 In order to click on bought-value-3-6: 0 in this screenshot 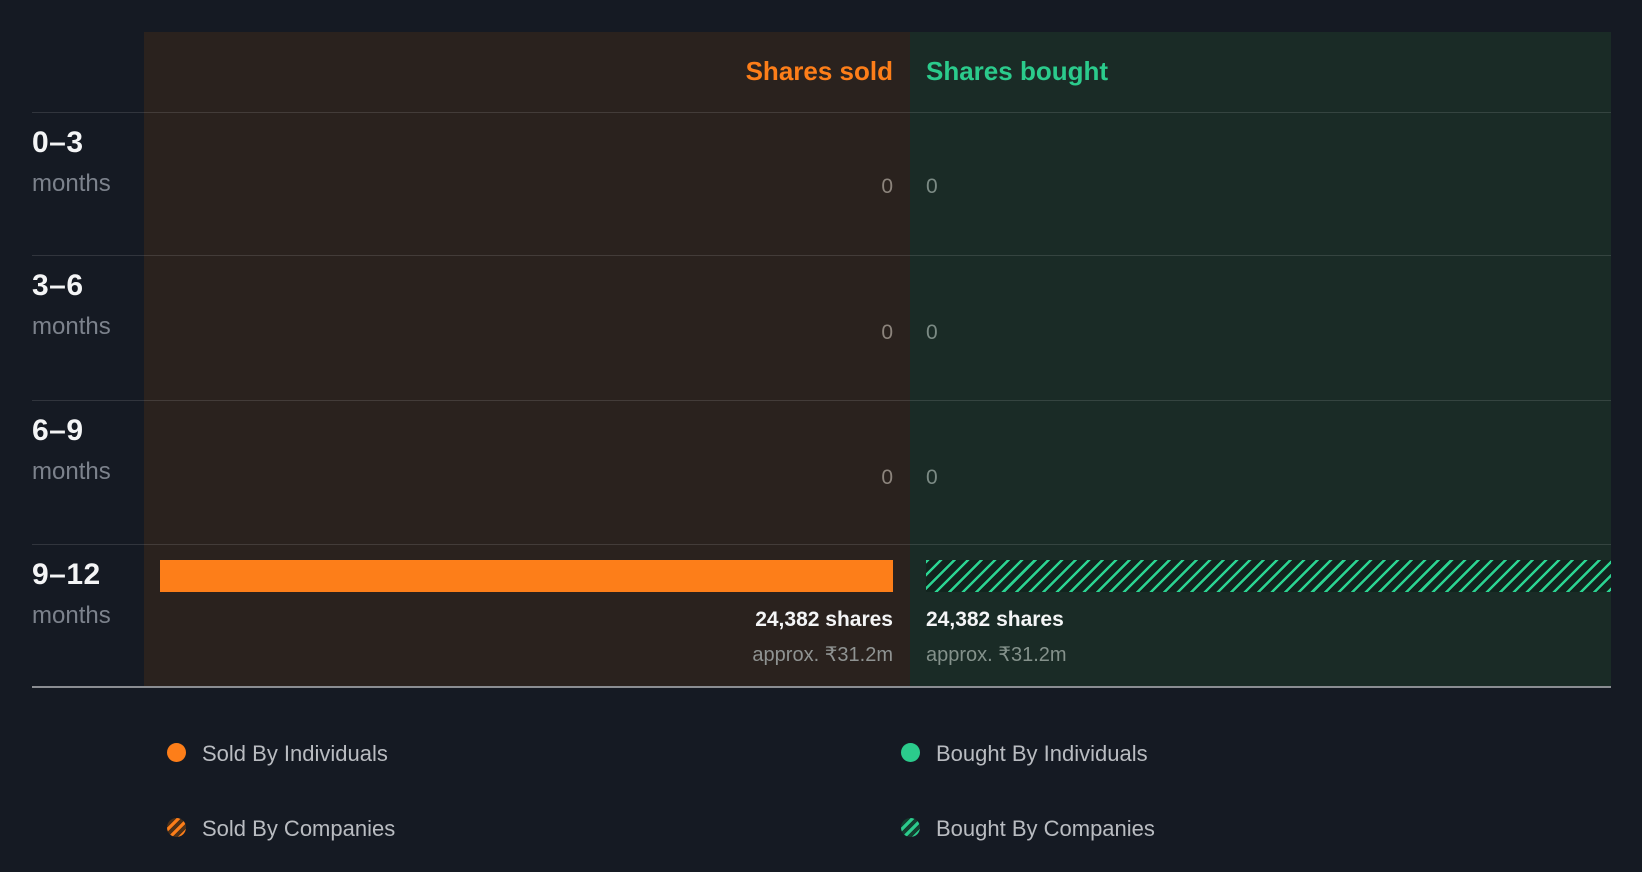, I will do `click(932, 332)`.